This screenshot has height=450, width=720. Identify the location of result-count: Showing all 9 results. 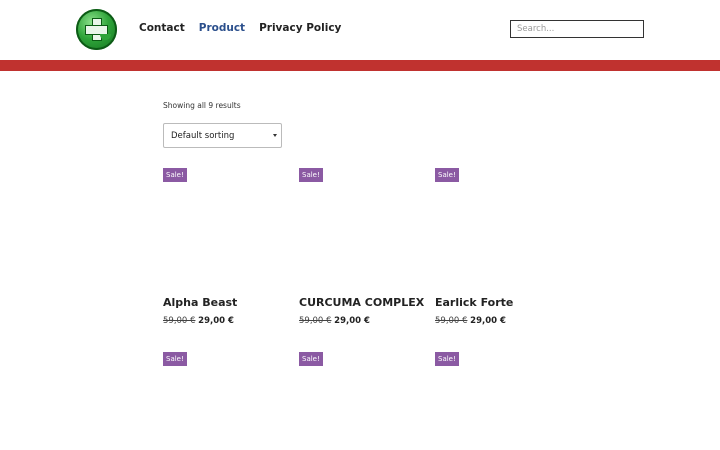
(202, 105).